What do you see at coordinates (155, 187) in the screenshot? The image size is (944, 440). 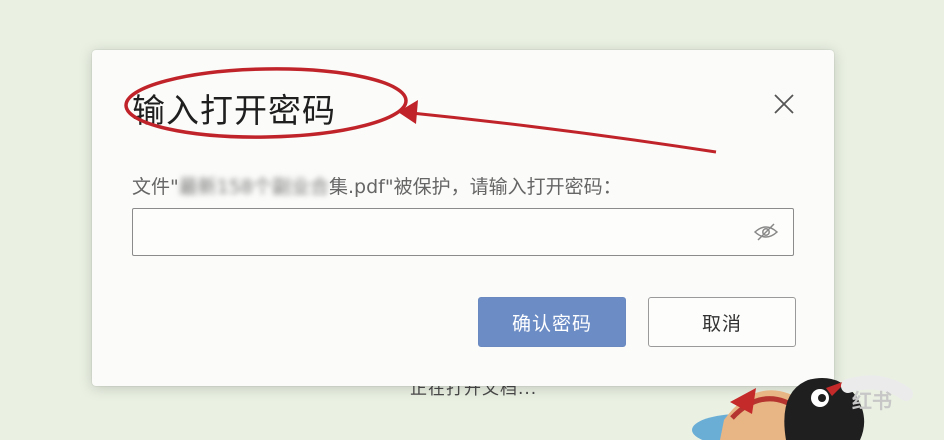 I see `prompt-prefix: 文件"` at bounding box center [155, 187].